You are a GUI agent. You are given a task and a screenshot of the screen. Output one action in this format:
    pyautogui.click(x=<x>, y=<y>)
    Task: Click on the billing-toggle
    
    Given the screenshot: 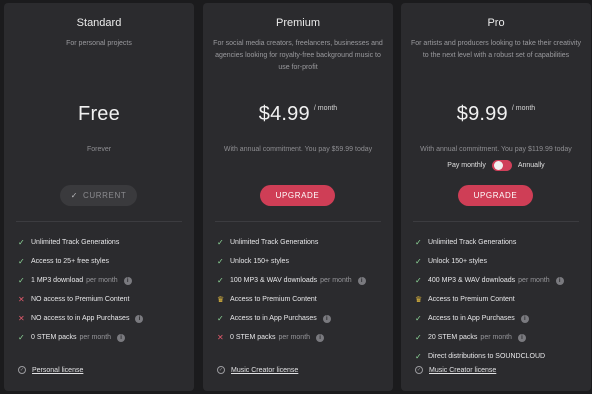 What is the action you would take?
    pyautogui.click(x=501, y=165)
    